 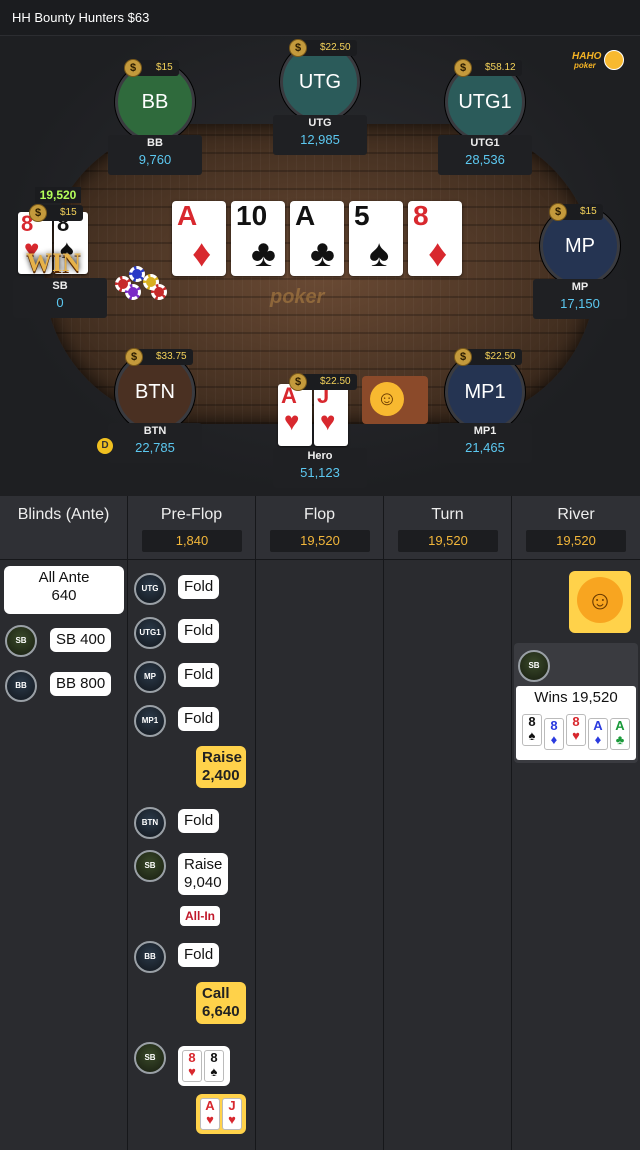 I want to click on pot-amount: 19,520, so click(x=58, y=195).